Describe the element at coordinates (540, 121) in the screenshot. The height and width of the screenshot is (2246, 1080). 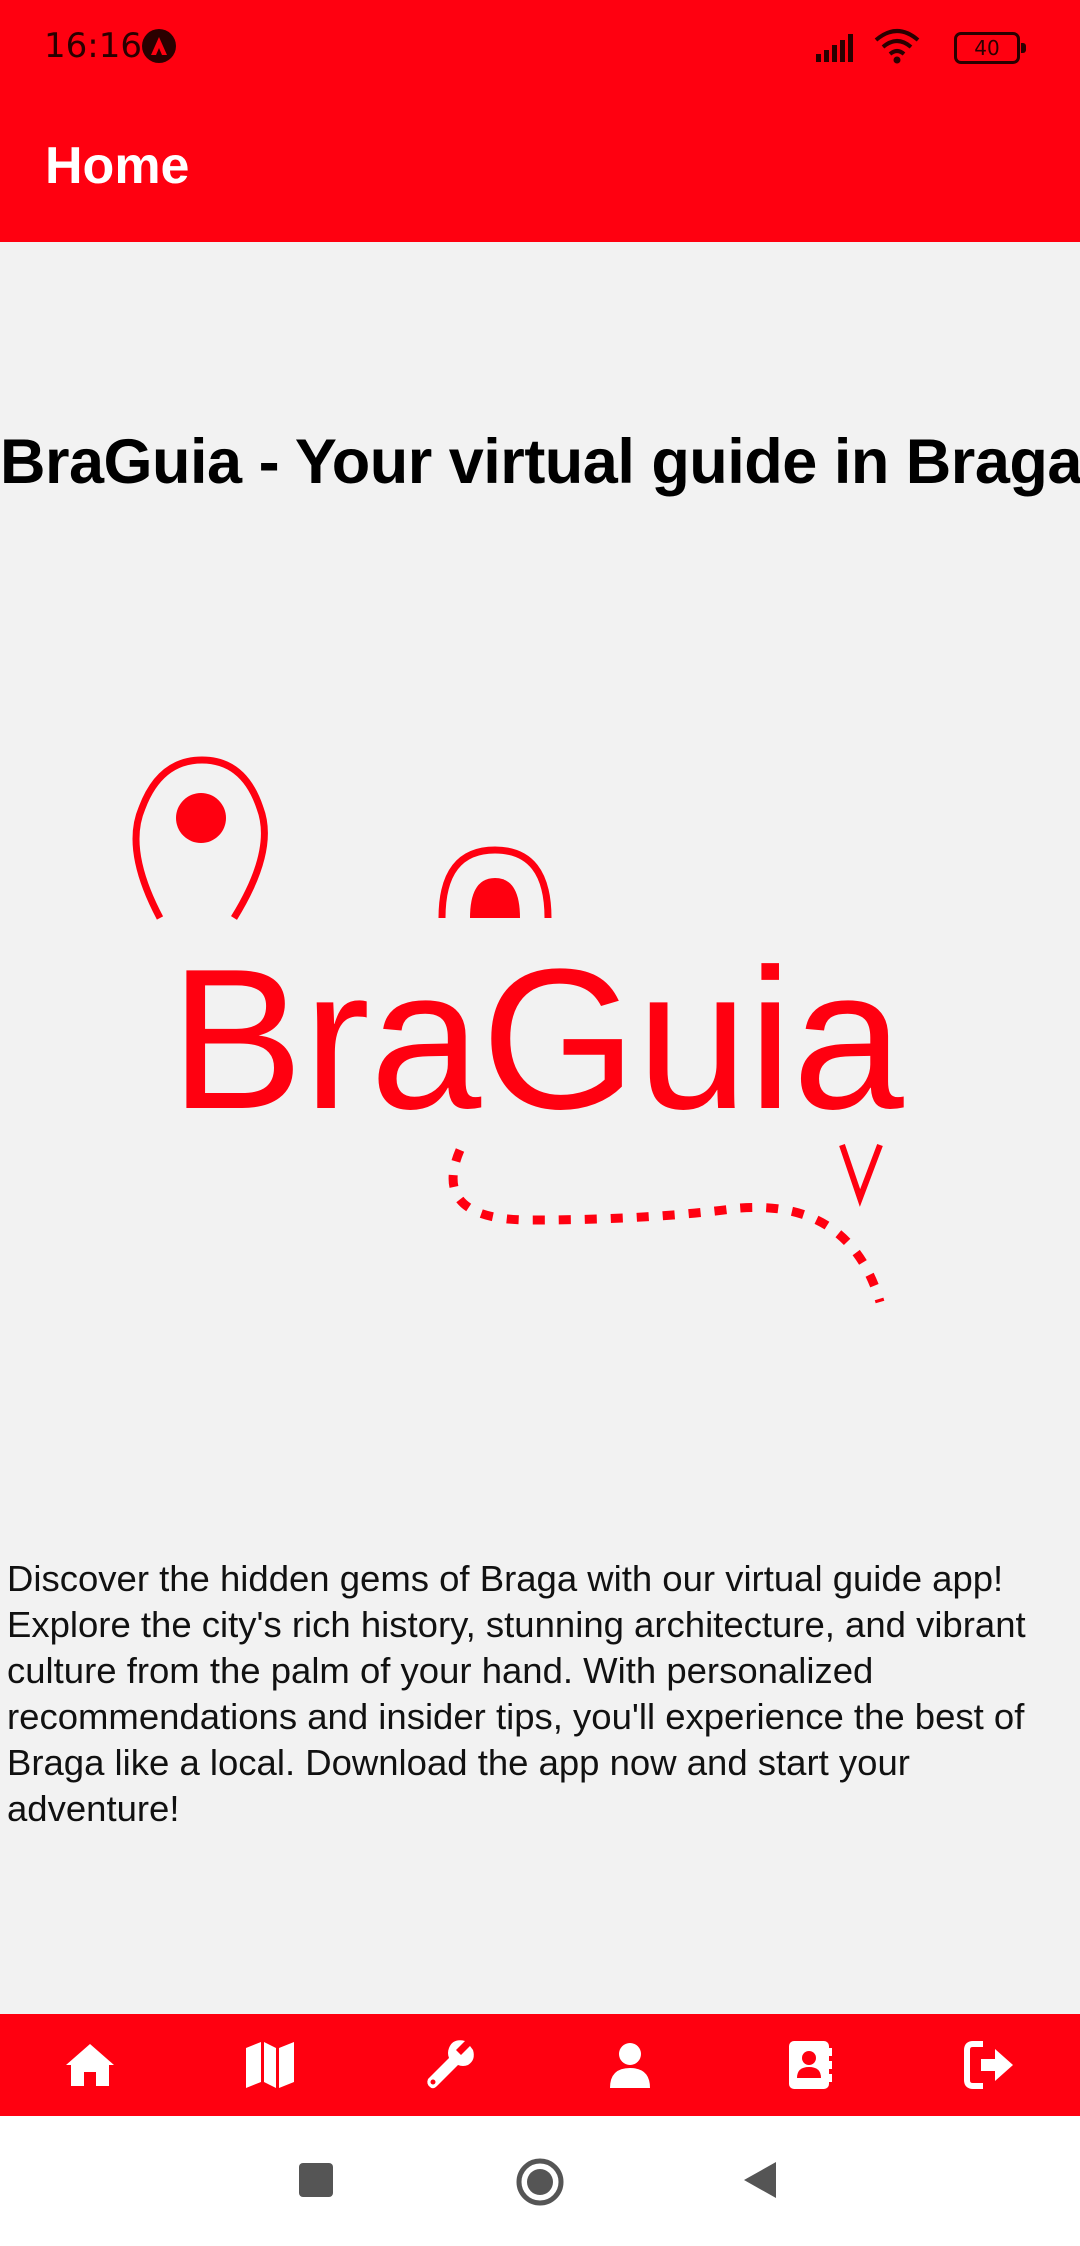
I see `top-app-bar: 16:16 40 Home` at that location.